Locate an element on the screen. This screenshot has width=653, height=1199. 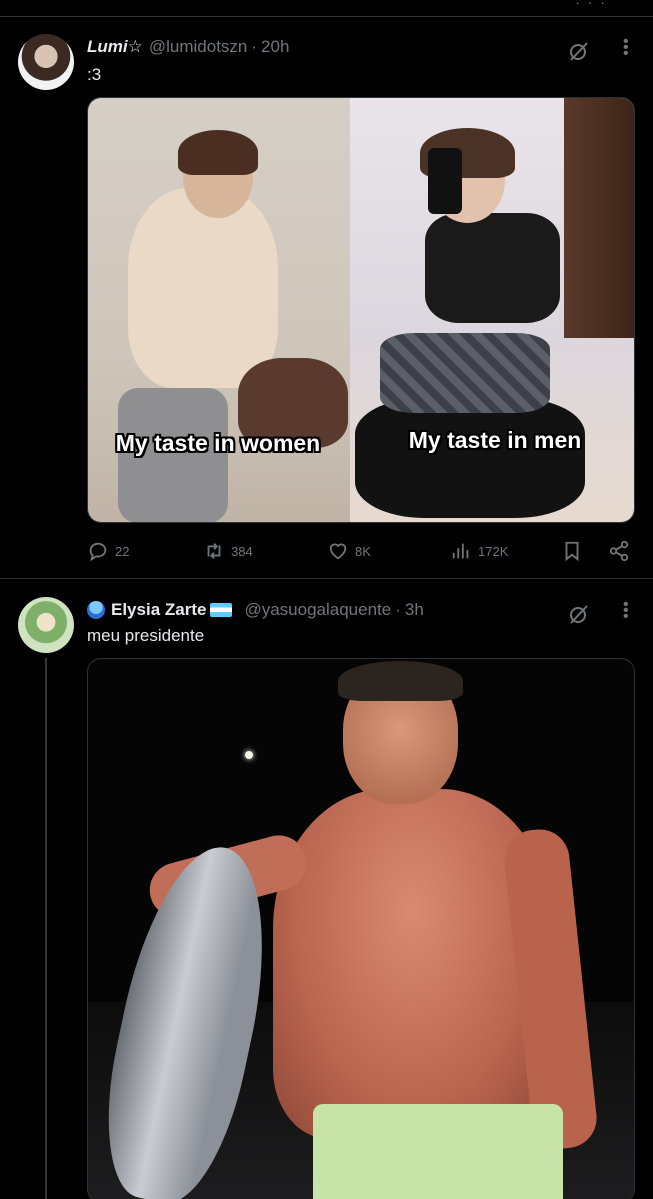
repost-button: 384 is located at coordinates (228, 551).